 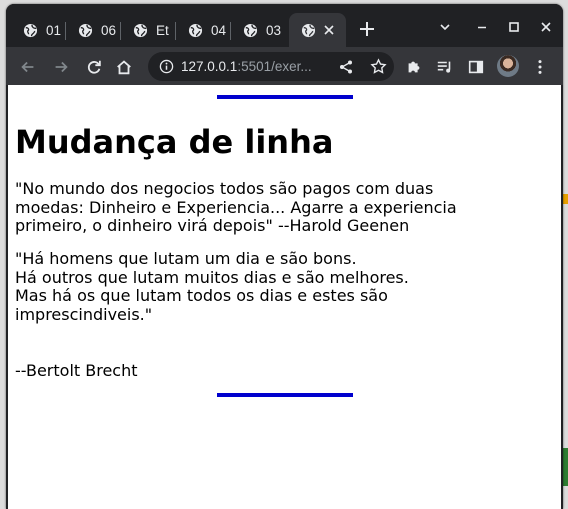 I want to click on media-control-button, so click(x=445, y=67).